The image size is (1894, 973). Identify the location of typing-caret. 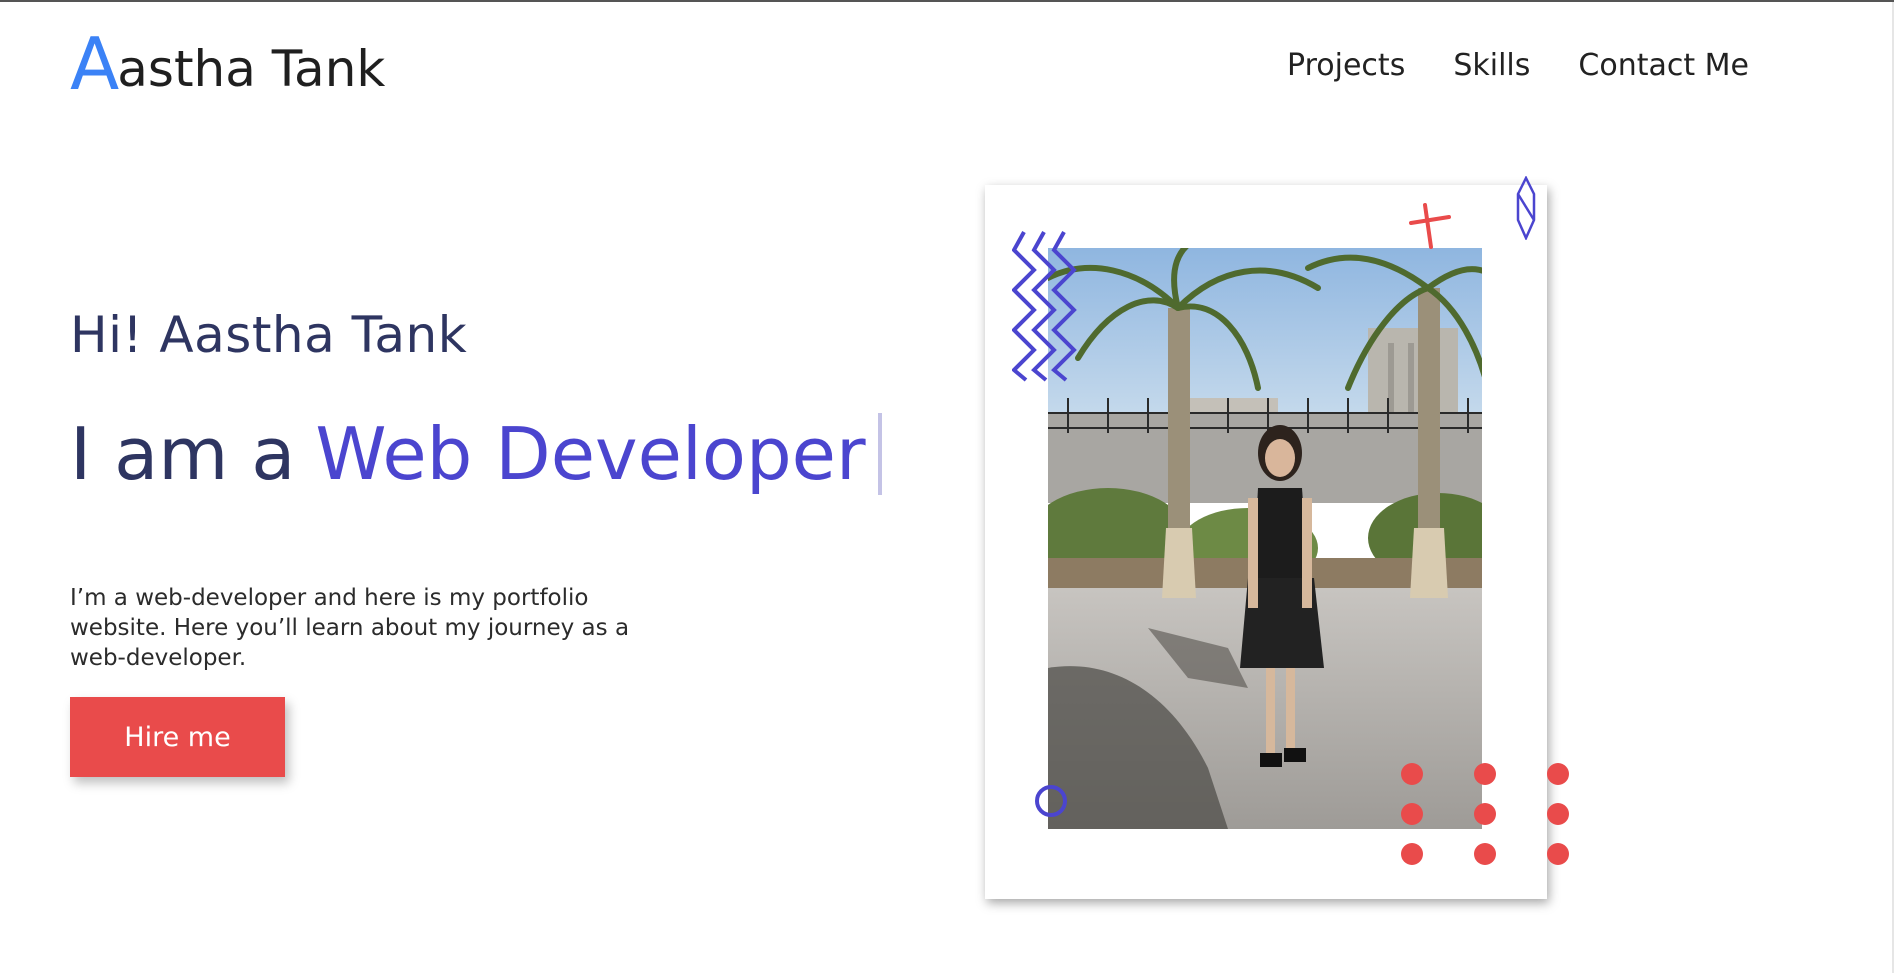
(879, 454).